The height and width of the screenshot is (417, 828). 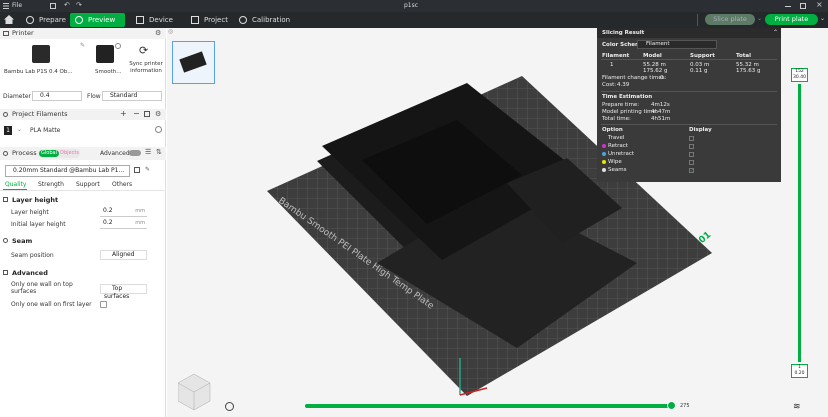 I want to click on tab-calibration: Calibration, so click(x=269, y=20).